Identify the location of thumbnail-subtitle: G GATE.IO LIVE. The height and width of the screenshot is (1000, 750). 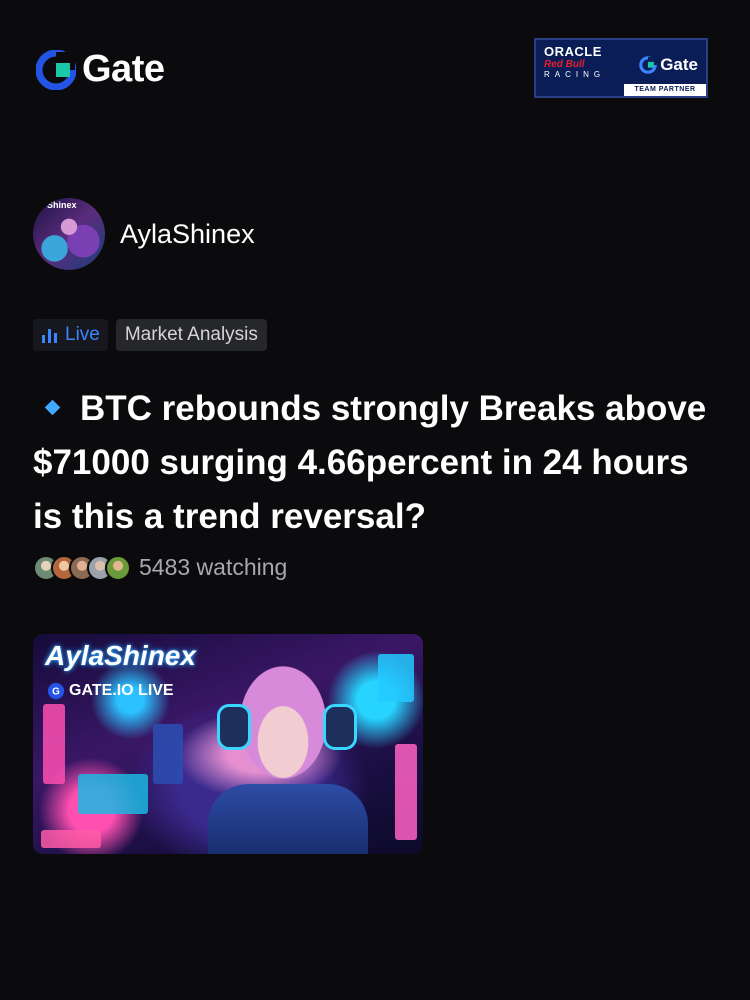
(110, 691).